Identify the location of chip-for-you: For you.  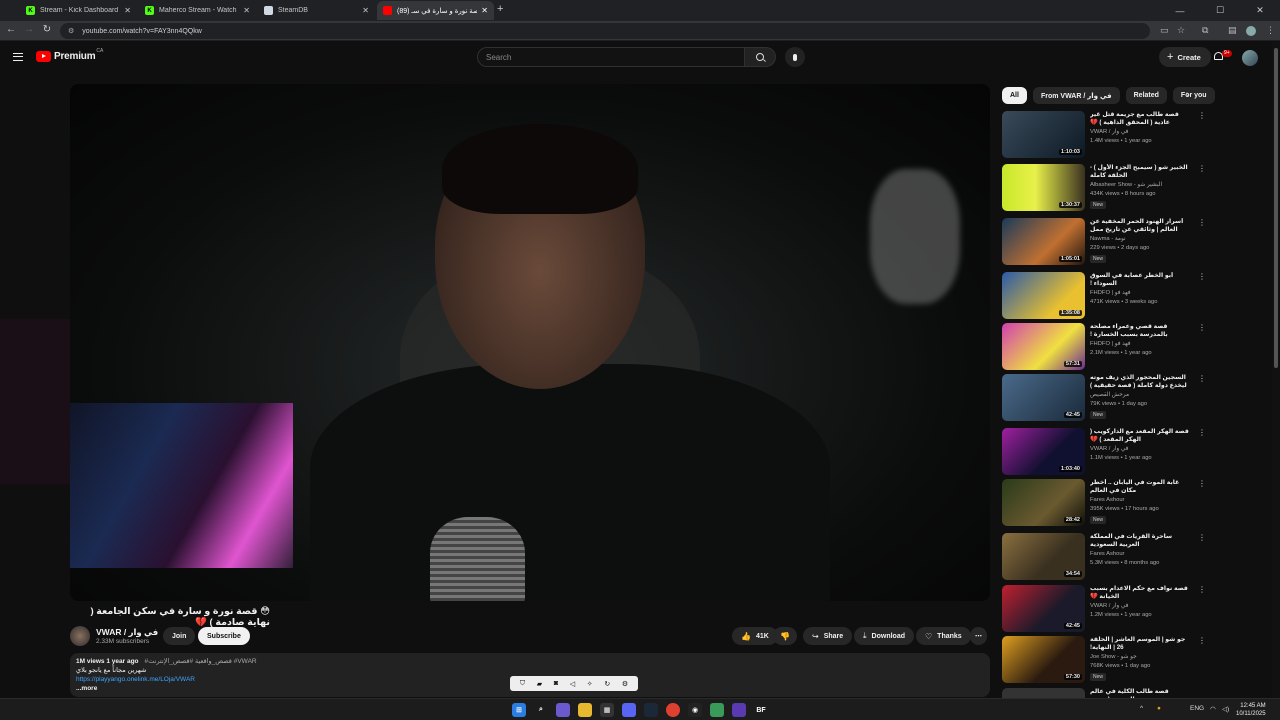
(1193, 95).